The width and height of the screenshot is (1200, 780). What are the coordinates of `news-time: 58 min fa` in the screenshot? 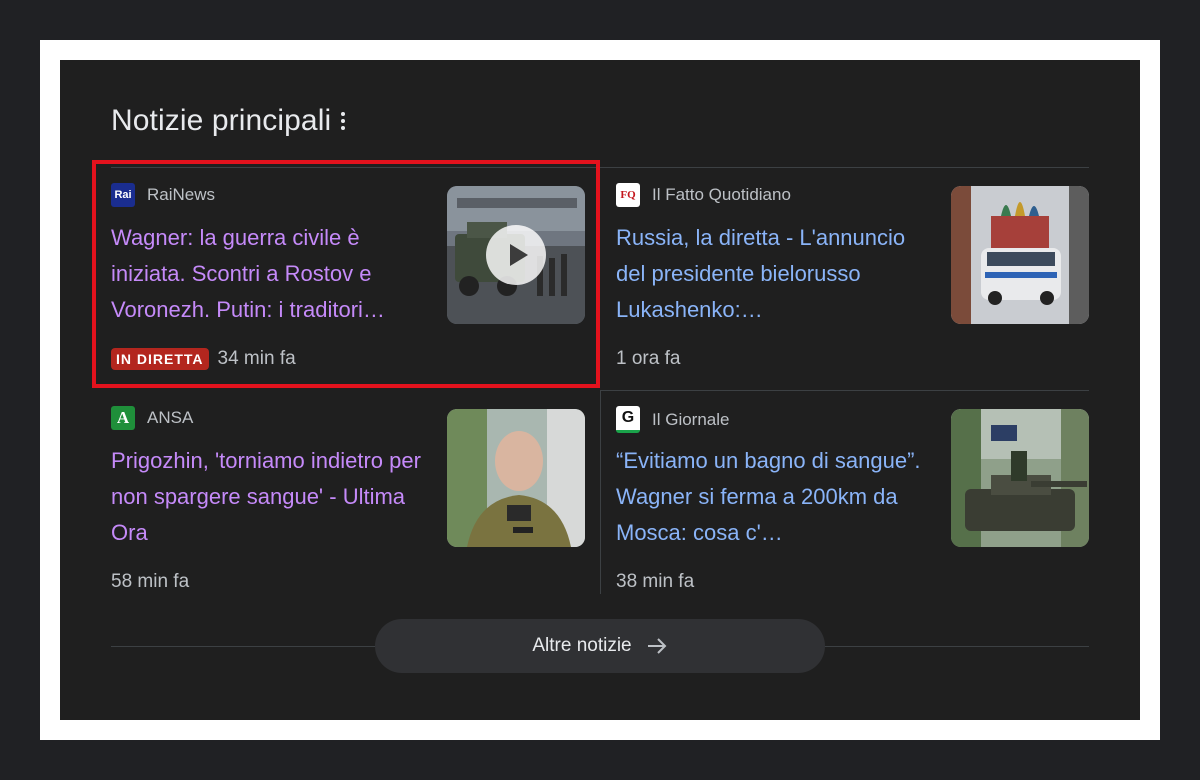 It's located at (150, 581).